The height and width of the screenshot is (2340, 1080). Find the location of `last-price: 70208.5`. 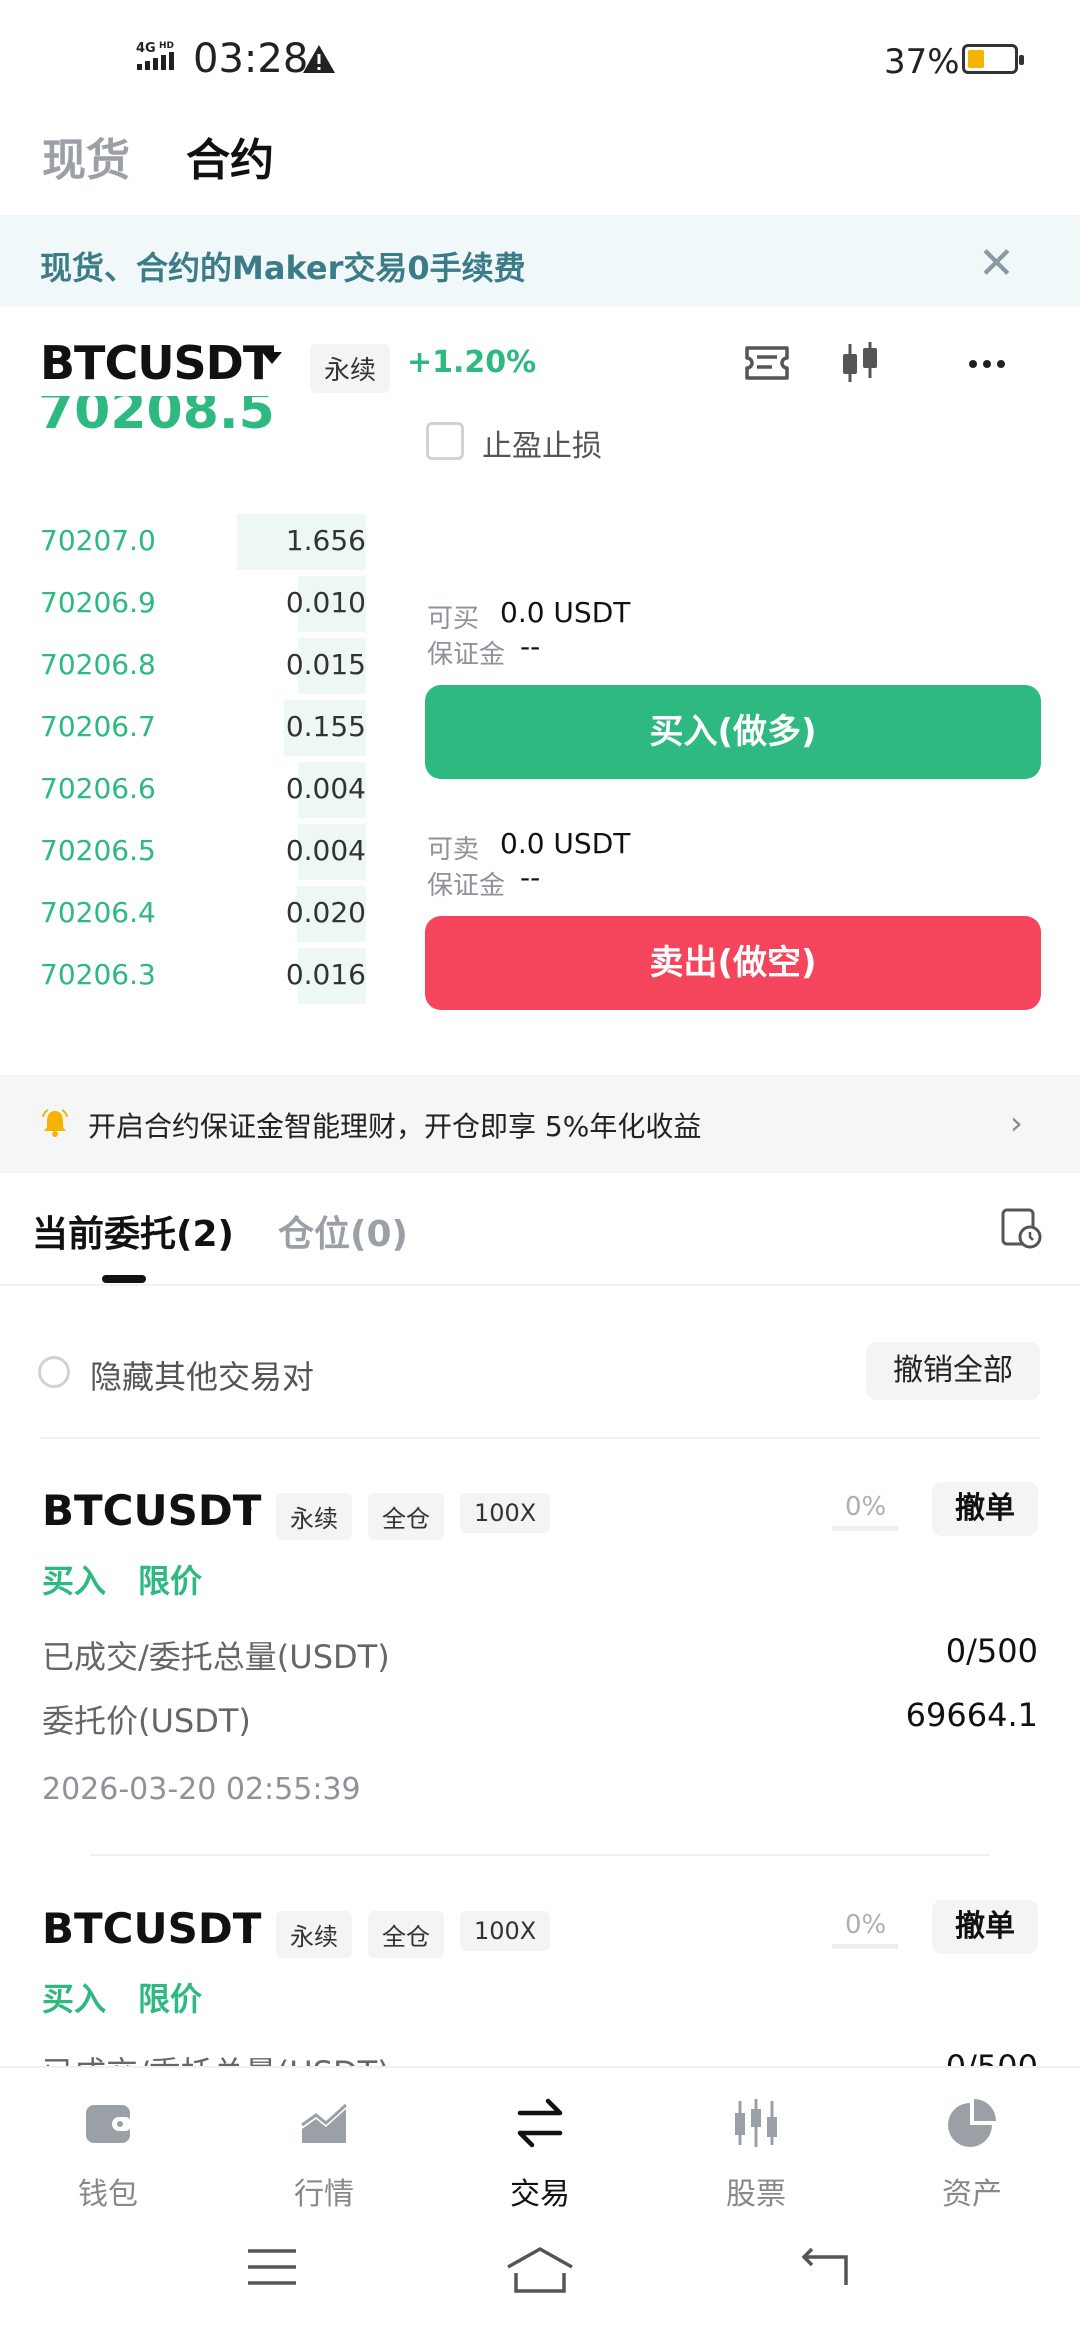

last-price: 70208.5 is located at coordinates (156, 418).